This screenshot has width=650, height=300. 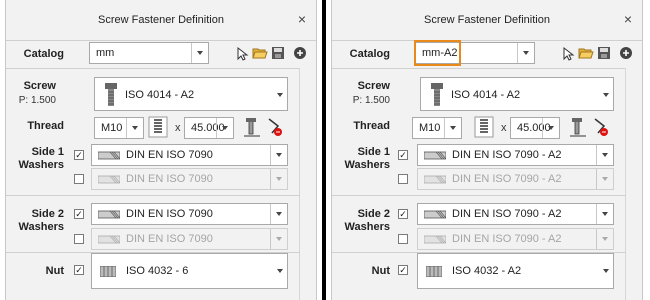 I want to click on thread-size-value: M10, so click(x=112, y=128).